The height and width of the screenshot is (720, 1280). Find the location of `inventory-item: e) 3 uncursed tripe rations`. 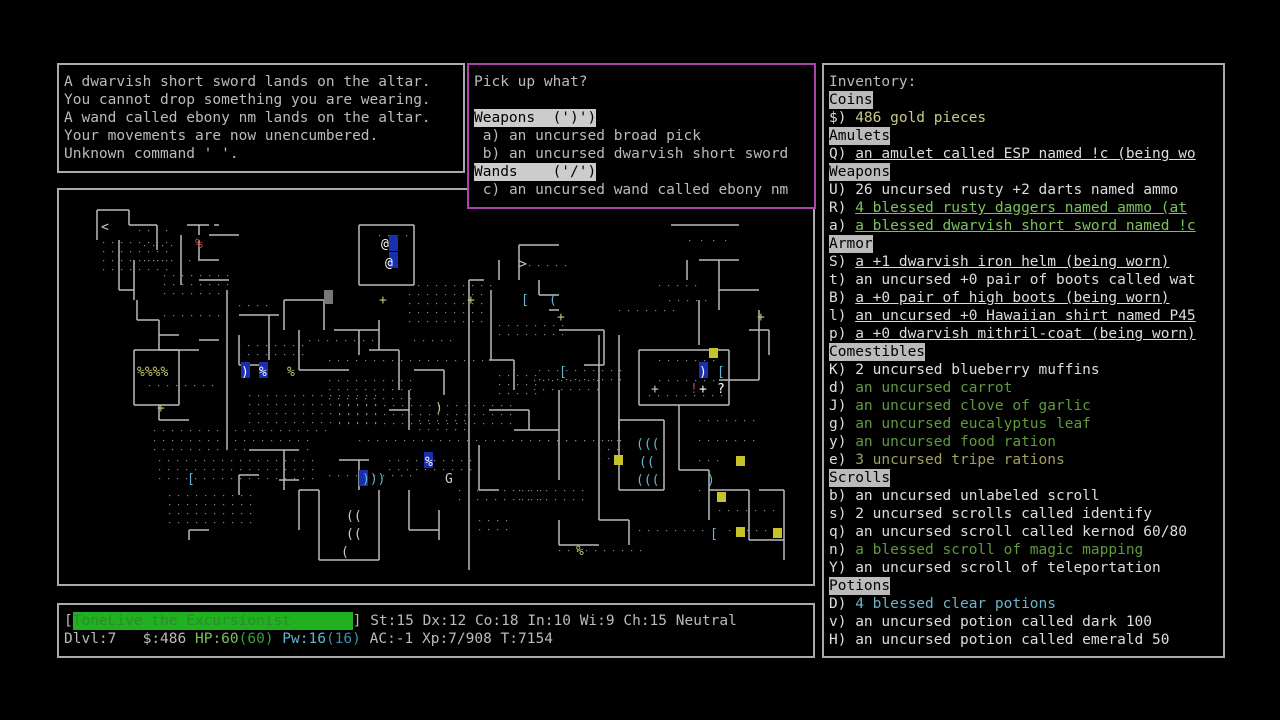

inventory-item: e) 3 uncursed tripe rations is located at coordinates (1026, 460).